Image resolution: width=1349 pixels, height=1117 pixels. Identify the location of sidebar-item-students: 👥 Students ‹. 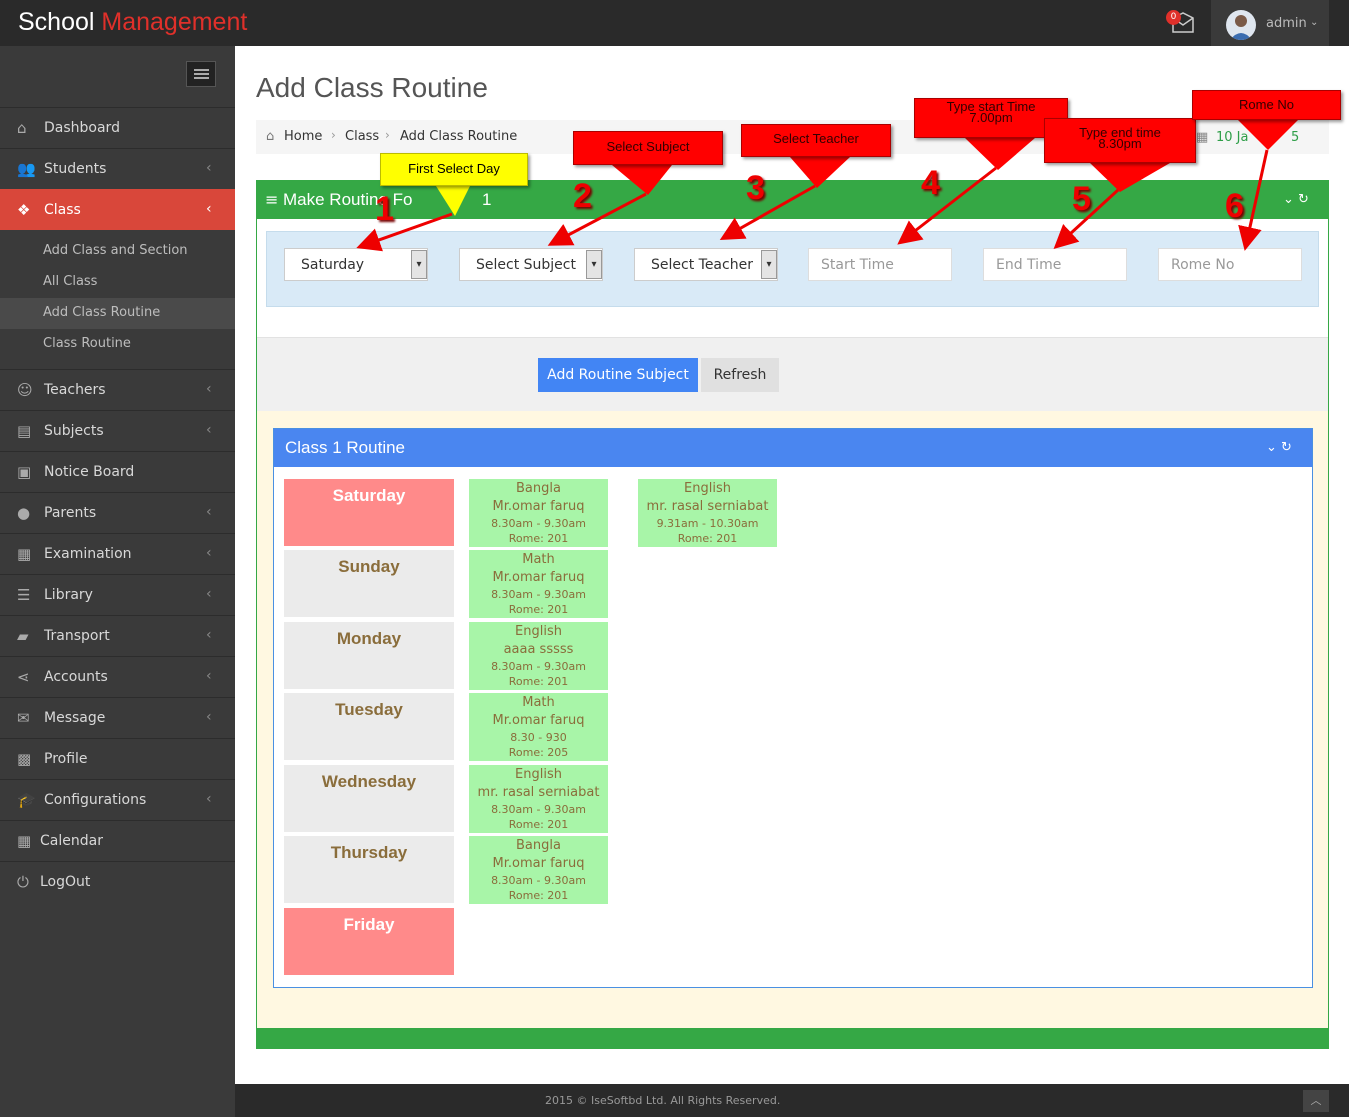
(117, 168).